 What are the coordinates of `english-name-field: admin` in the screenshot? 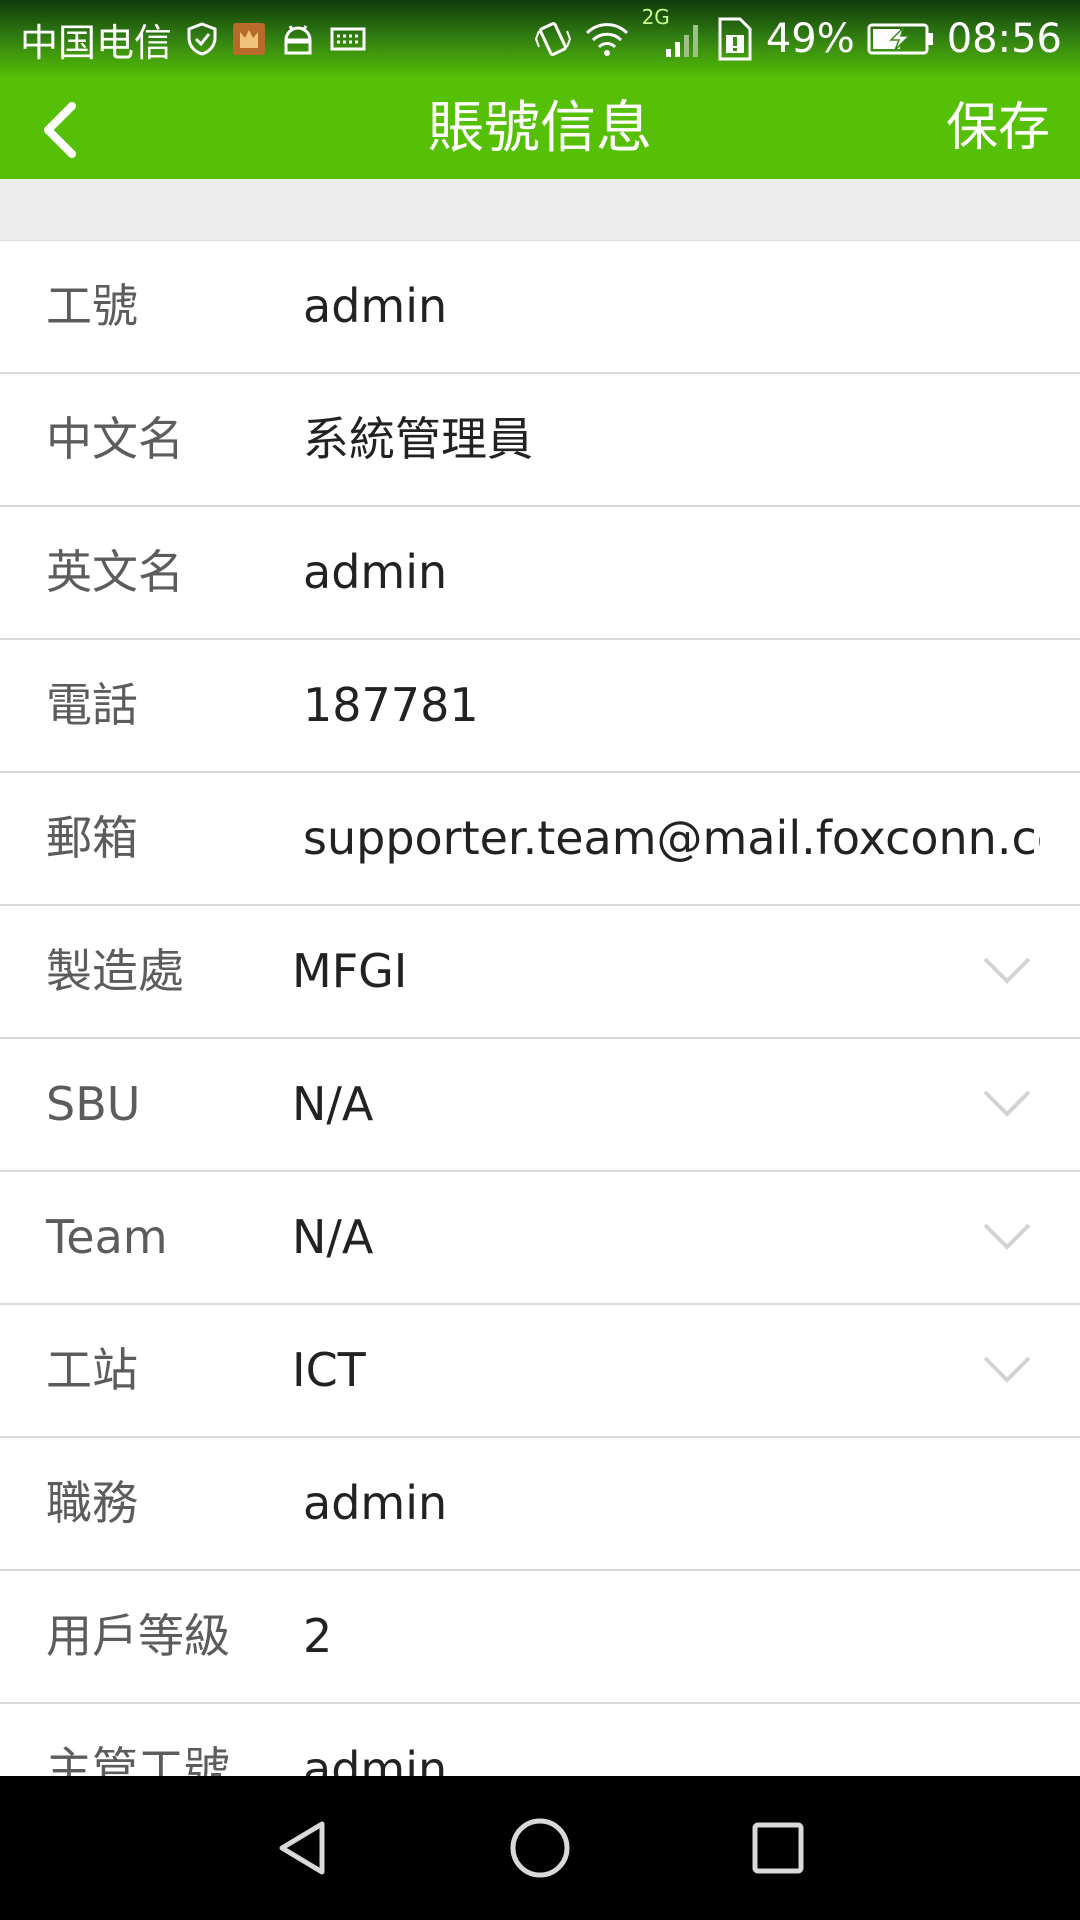 It's located at (671, 572).